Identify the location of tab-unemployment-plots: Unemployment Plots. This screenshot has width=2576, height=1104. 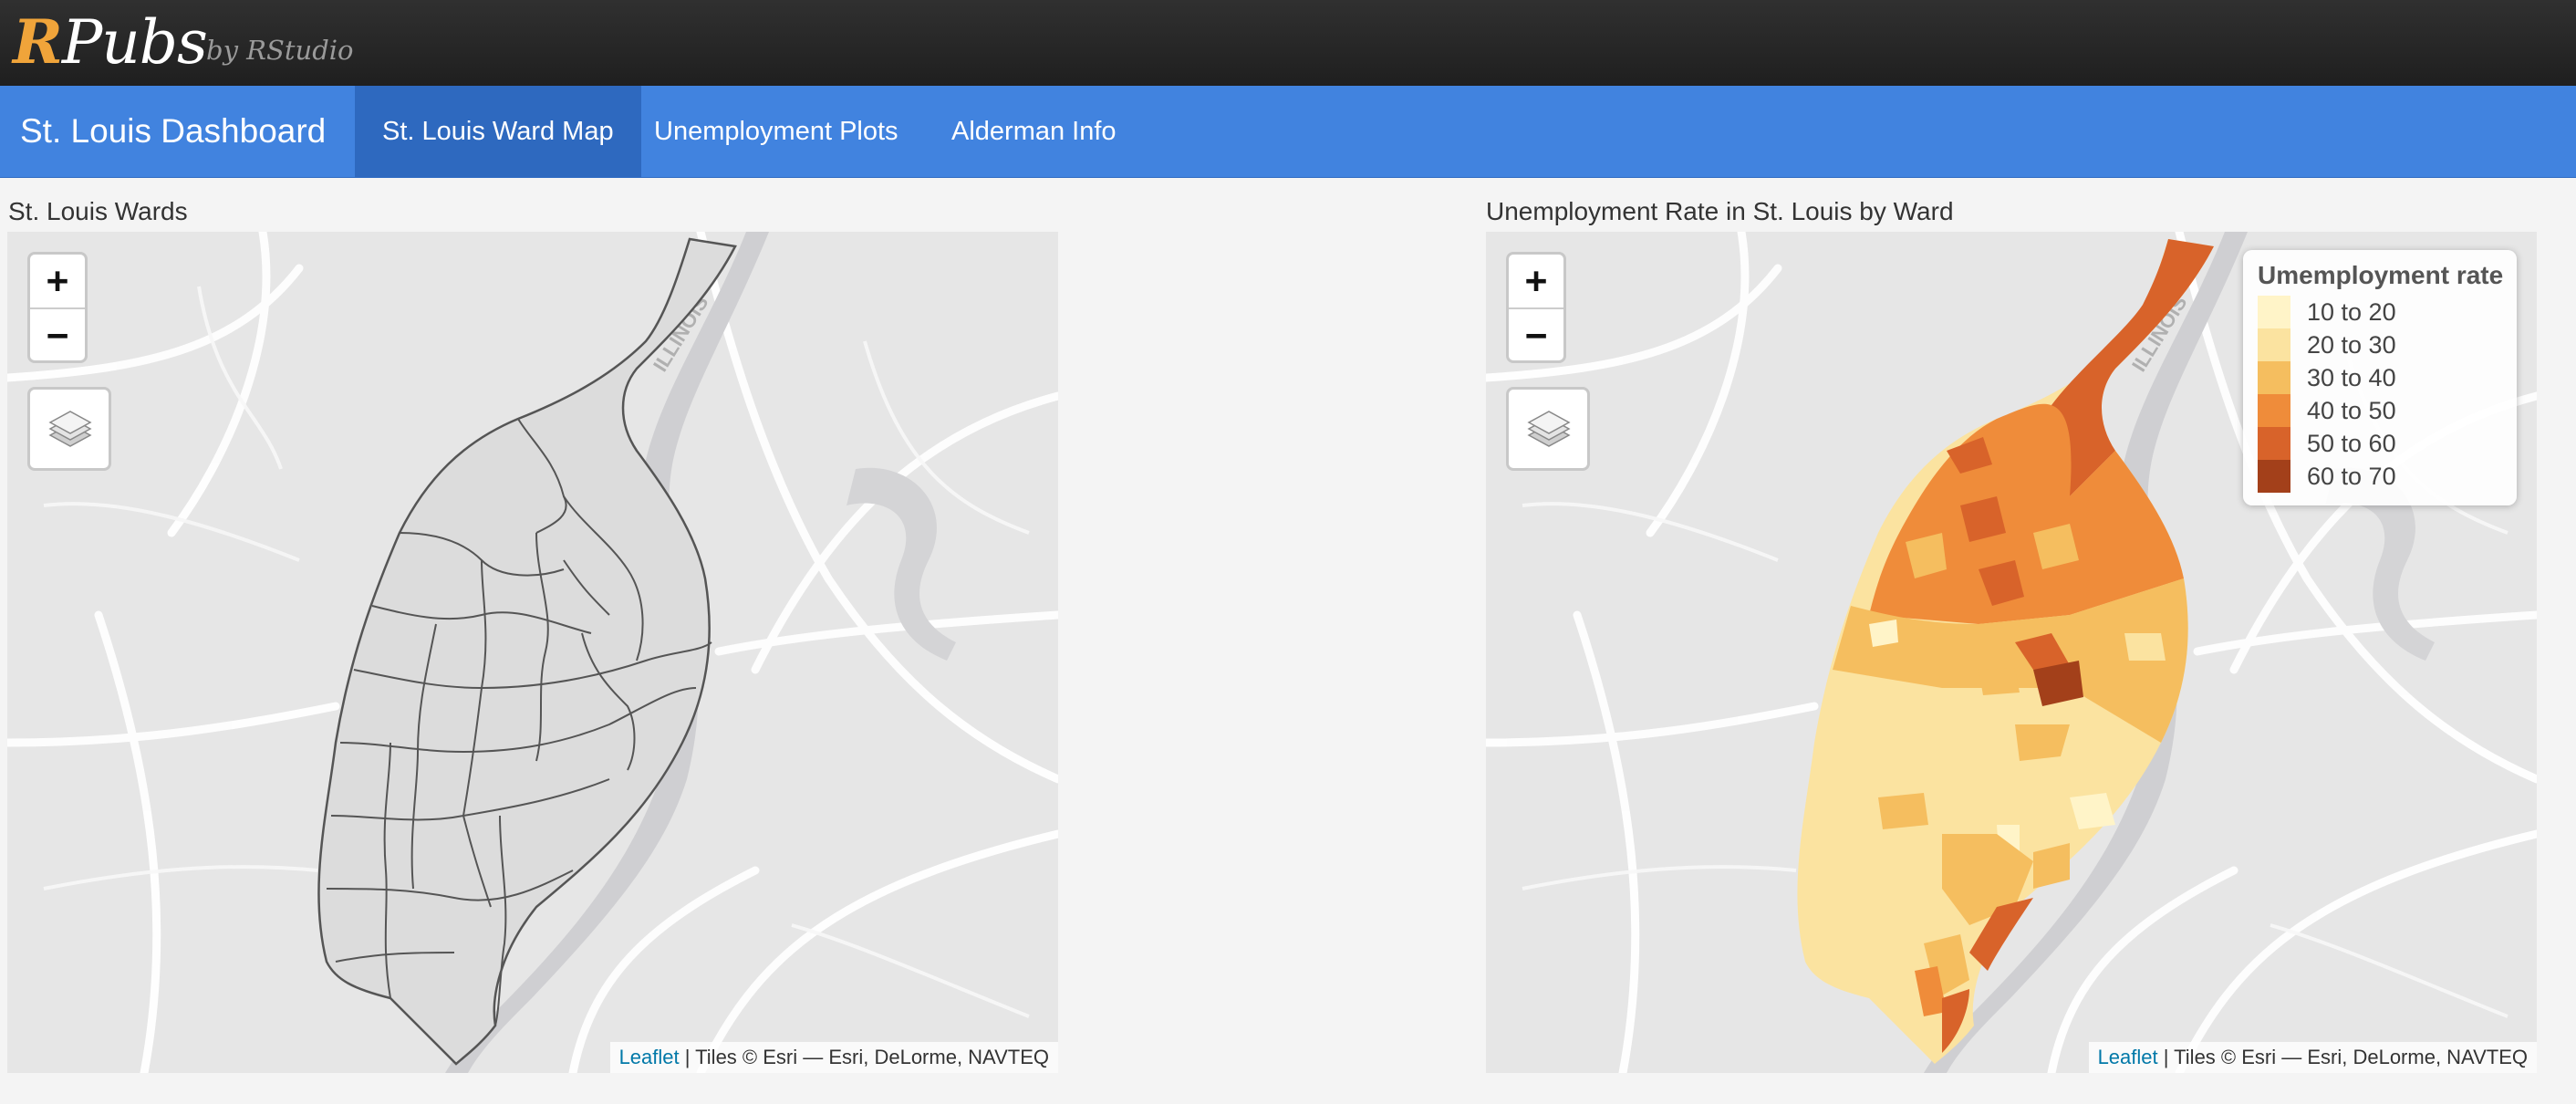
(776, 131).